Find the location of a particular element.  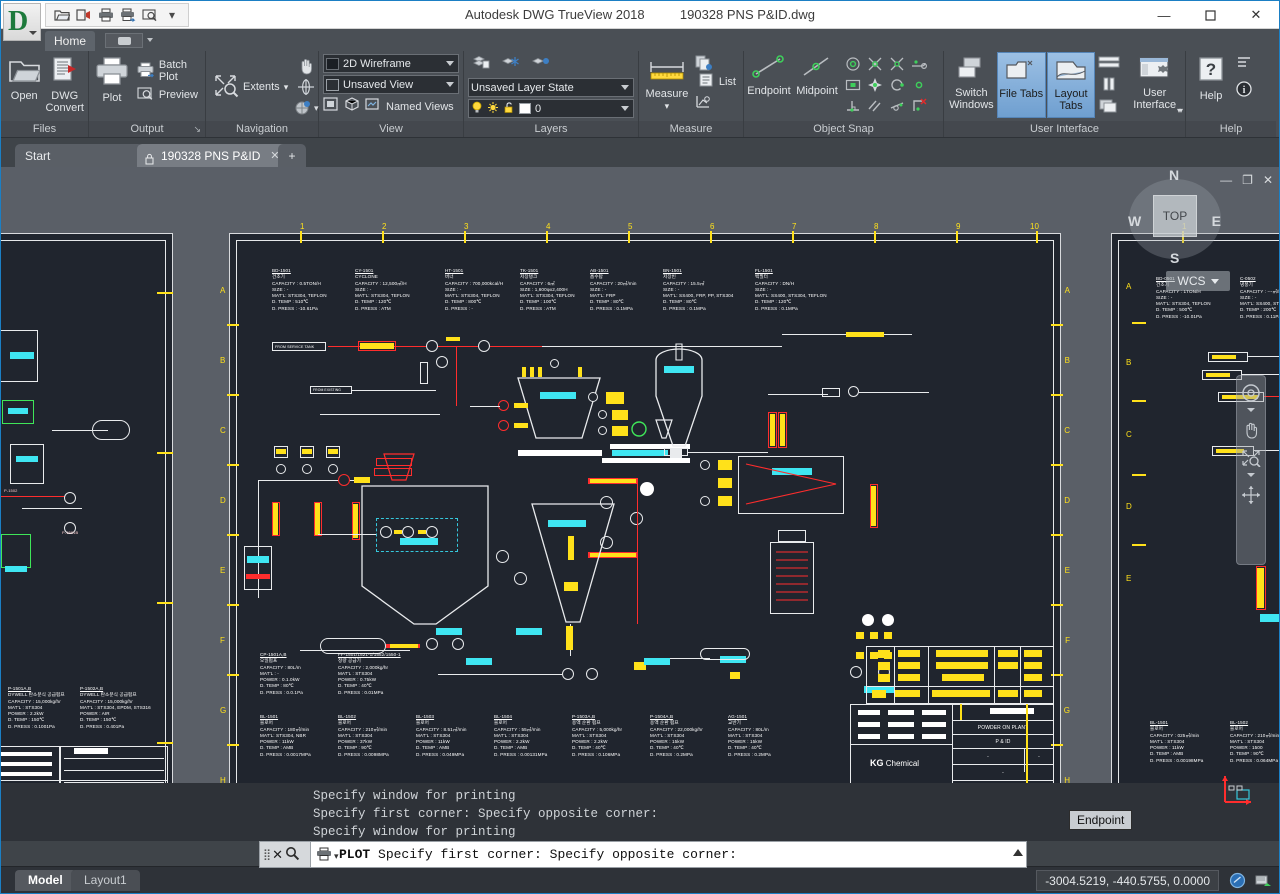

open-button: Open is located at coordinates (24, 77).